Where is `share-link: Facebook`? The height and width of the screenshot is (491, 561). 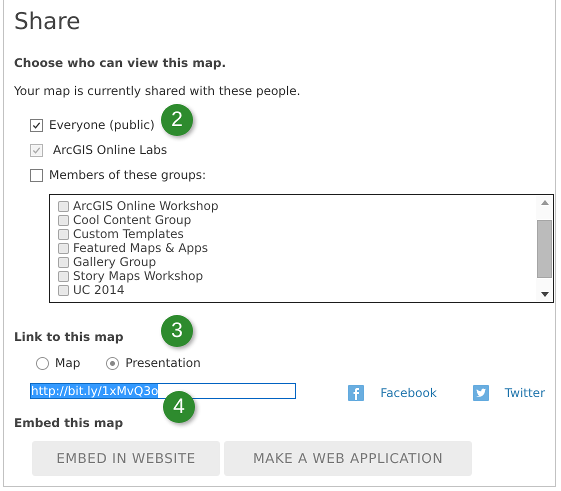
share-link: Facebook is located at coordinates (408, 393).